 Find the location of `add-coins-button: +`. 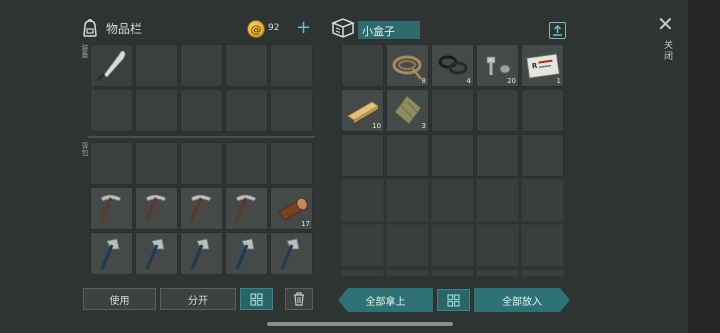

add-coins-button: + is located at coordinates (303, 28).